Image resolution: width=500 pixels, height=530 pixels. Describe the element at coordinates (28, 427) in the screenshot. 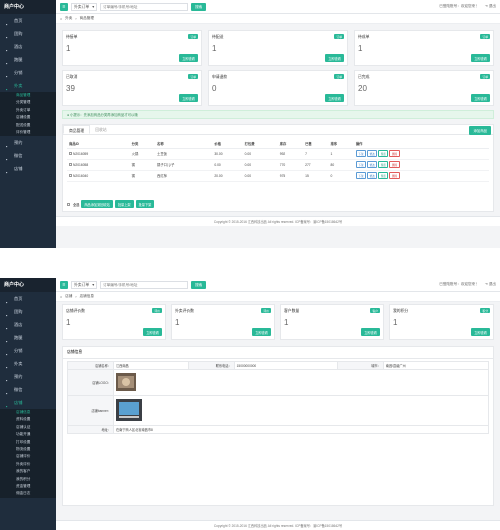

I see `sidebar-subitem: 店铺认证` at that location.